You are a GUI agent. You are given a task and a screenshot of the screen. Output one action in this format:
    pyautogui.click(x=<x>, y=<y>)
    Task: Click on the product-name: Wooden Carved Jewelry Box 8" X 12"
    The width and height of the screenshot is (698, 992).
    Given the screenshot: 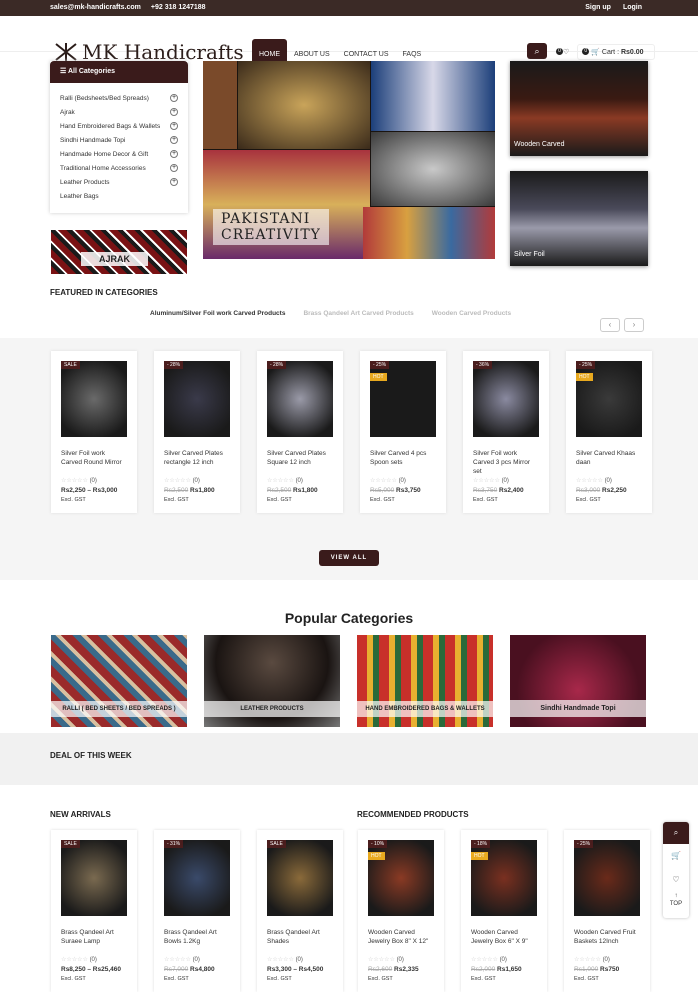 What is the action you would take?
    pyautogui.click(x=401, y=940)
    